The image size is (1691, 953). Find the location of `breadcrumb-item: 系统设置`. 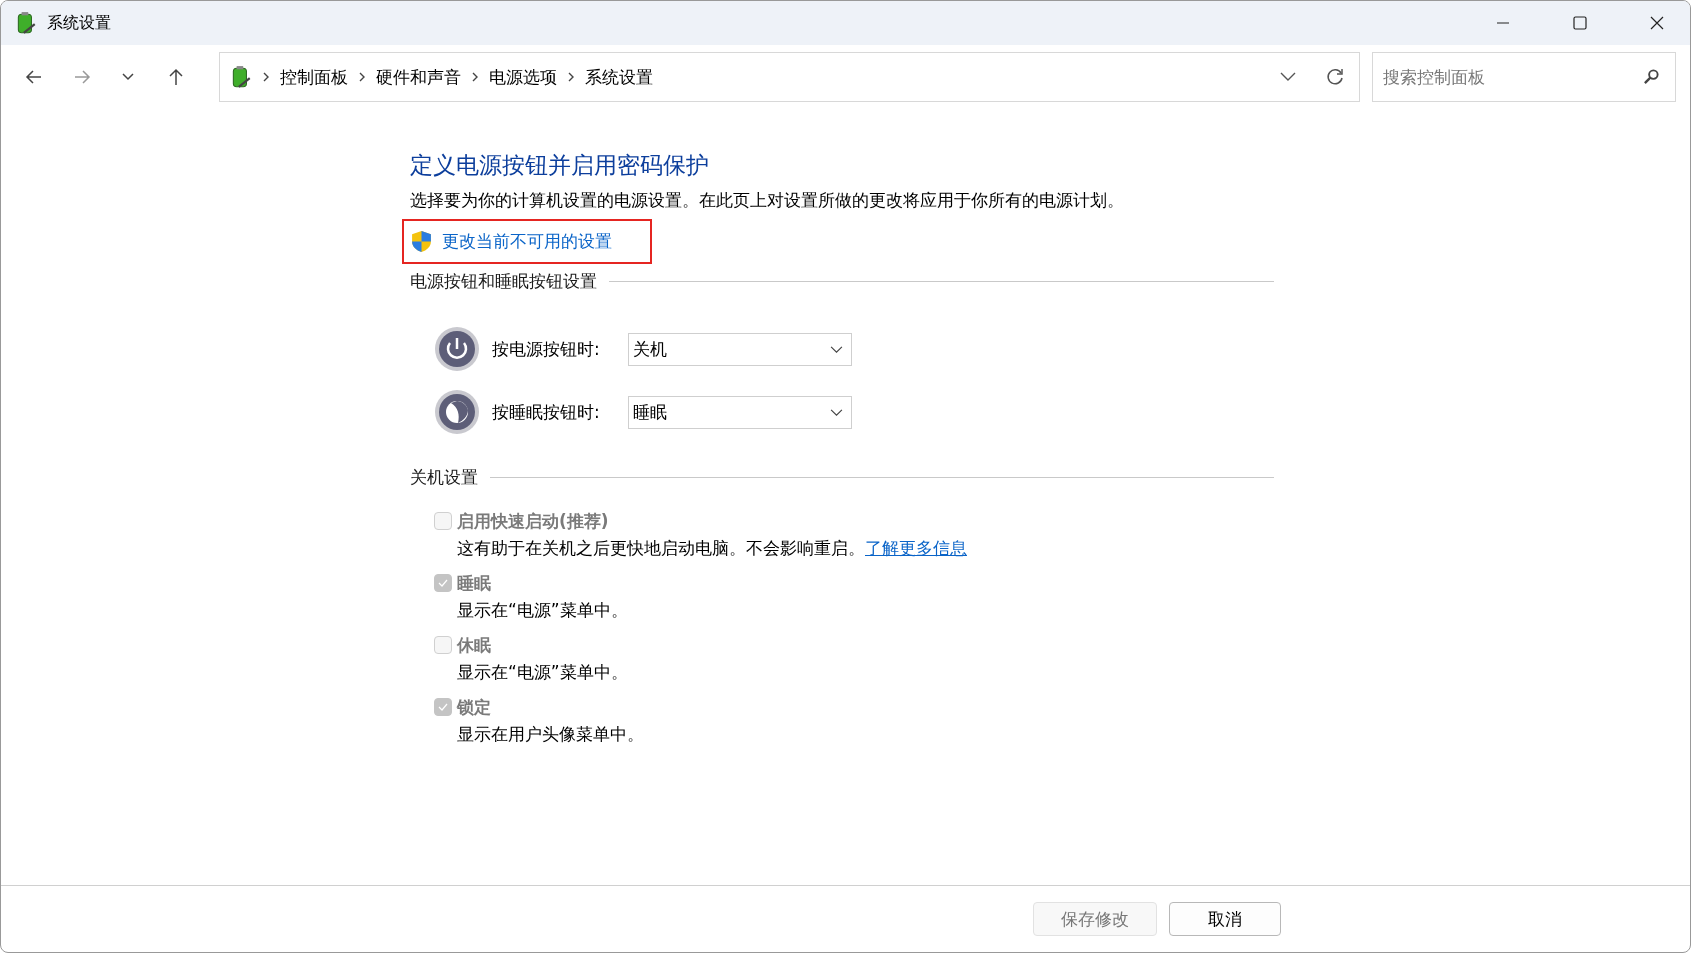

breadcrumb-item: 系统设置 is located at coordinates (619, 77).